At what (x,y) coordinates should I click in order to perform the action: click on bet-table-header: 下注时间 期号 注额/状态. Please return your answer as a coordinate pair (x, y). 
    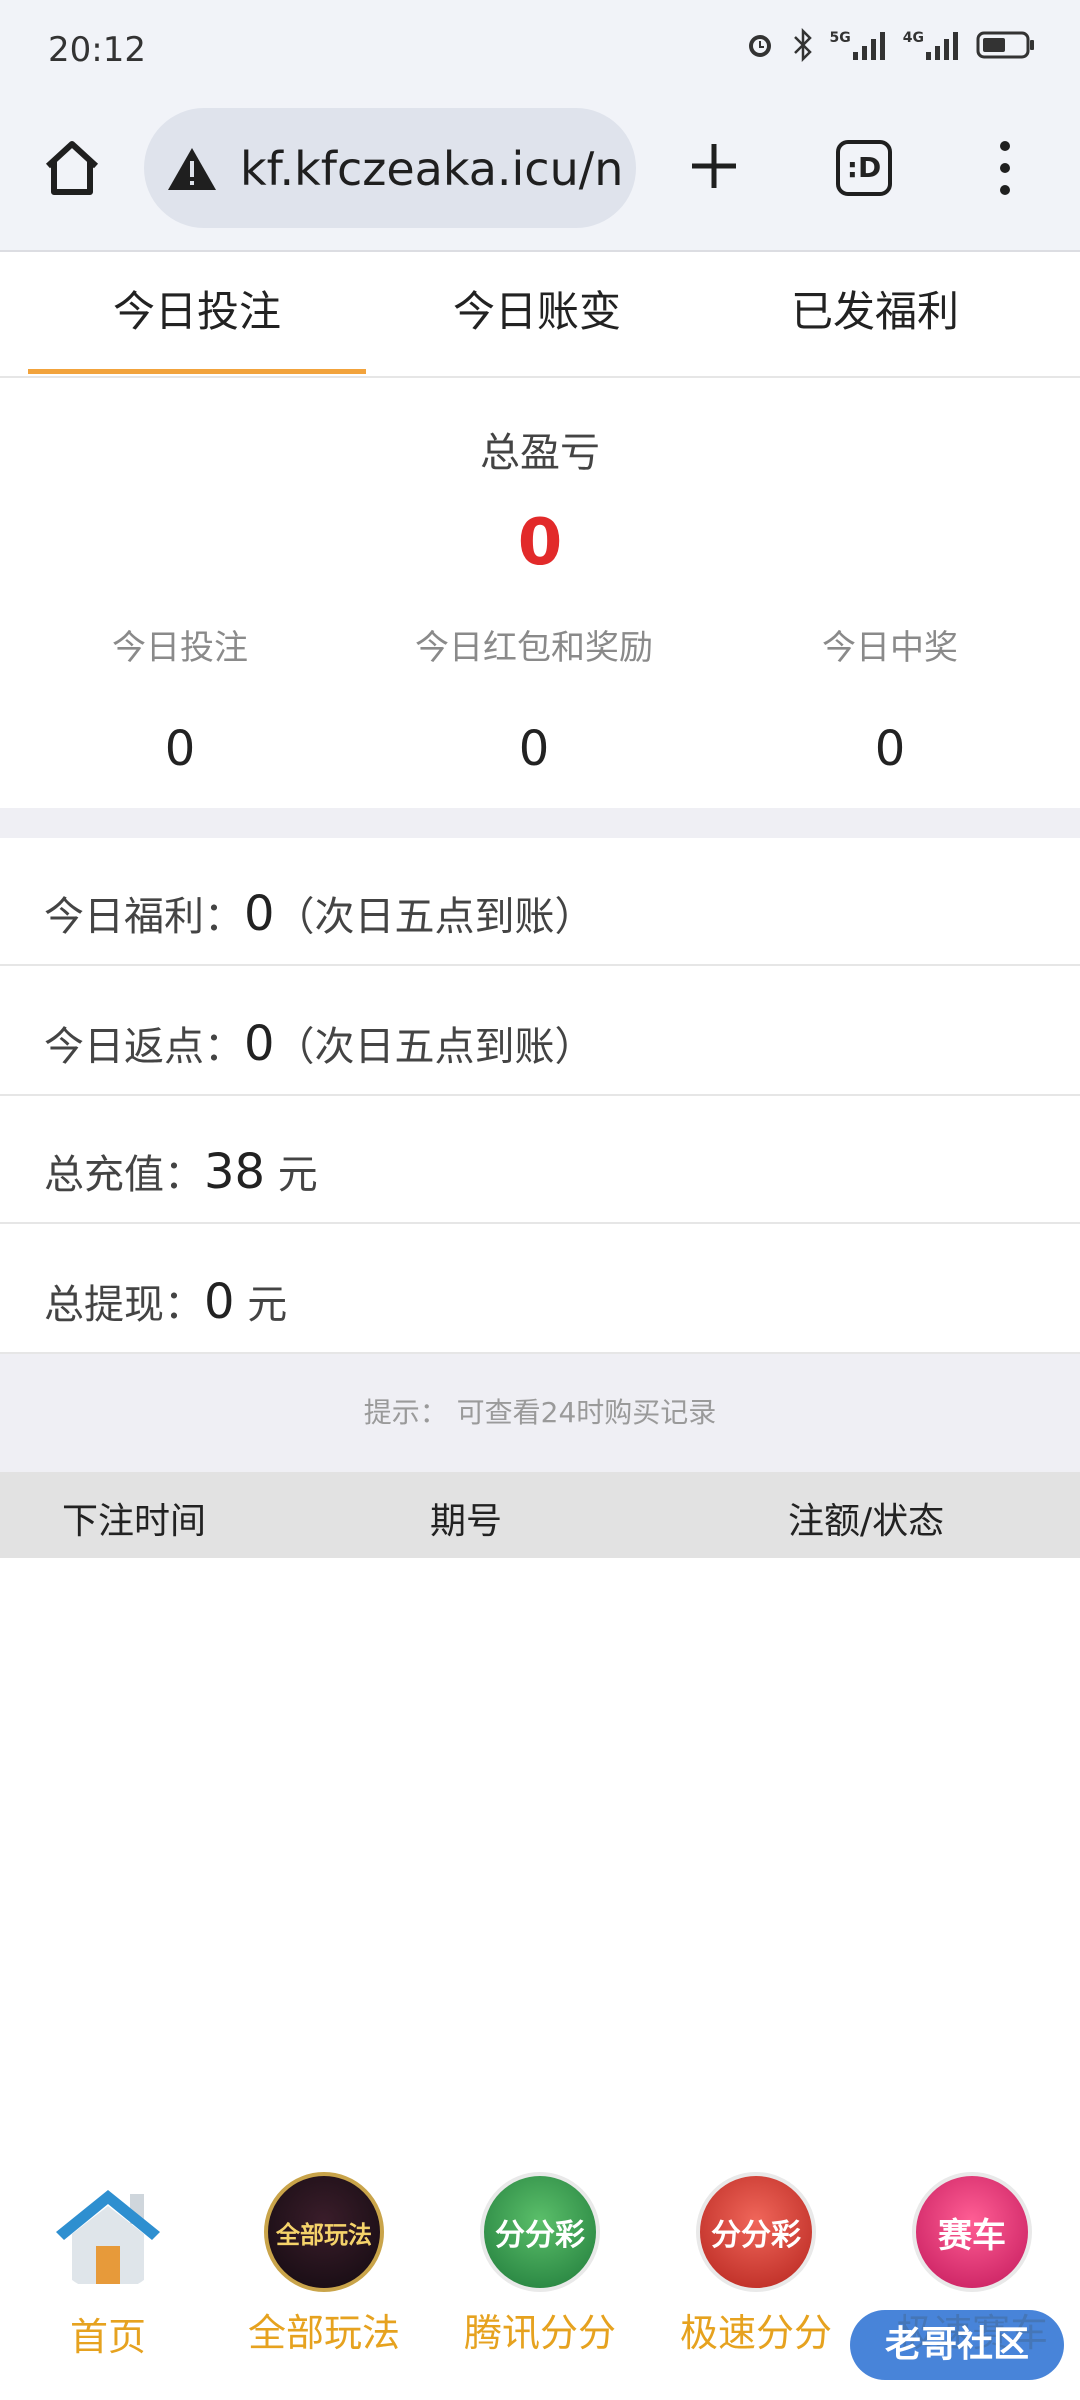
    Looking at the image, I should click on (540, 1515).